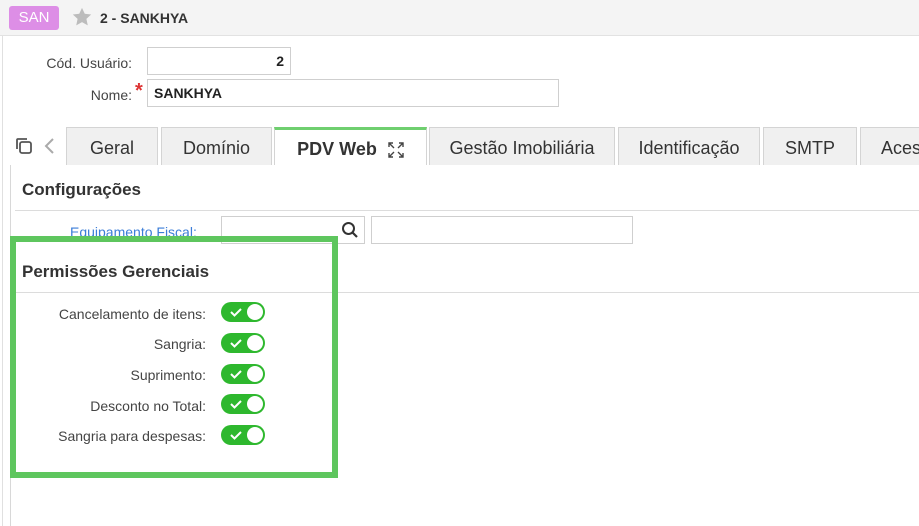  I want to click on config-section-title: Configurações, so click(82, 189).